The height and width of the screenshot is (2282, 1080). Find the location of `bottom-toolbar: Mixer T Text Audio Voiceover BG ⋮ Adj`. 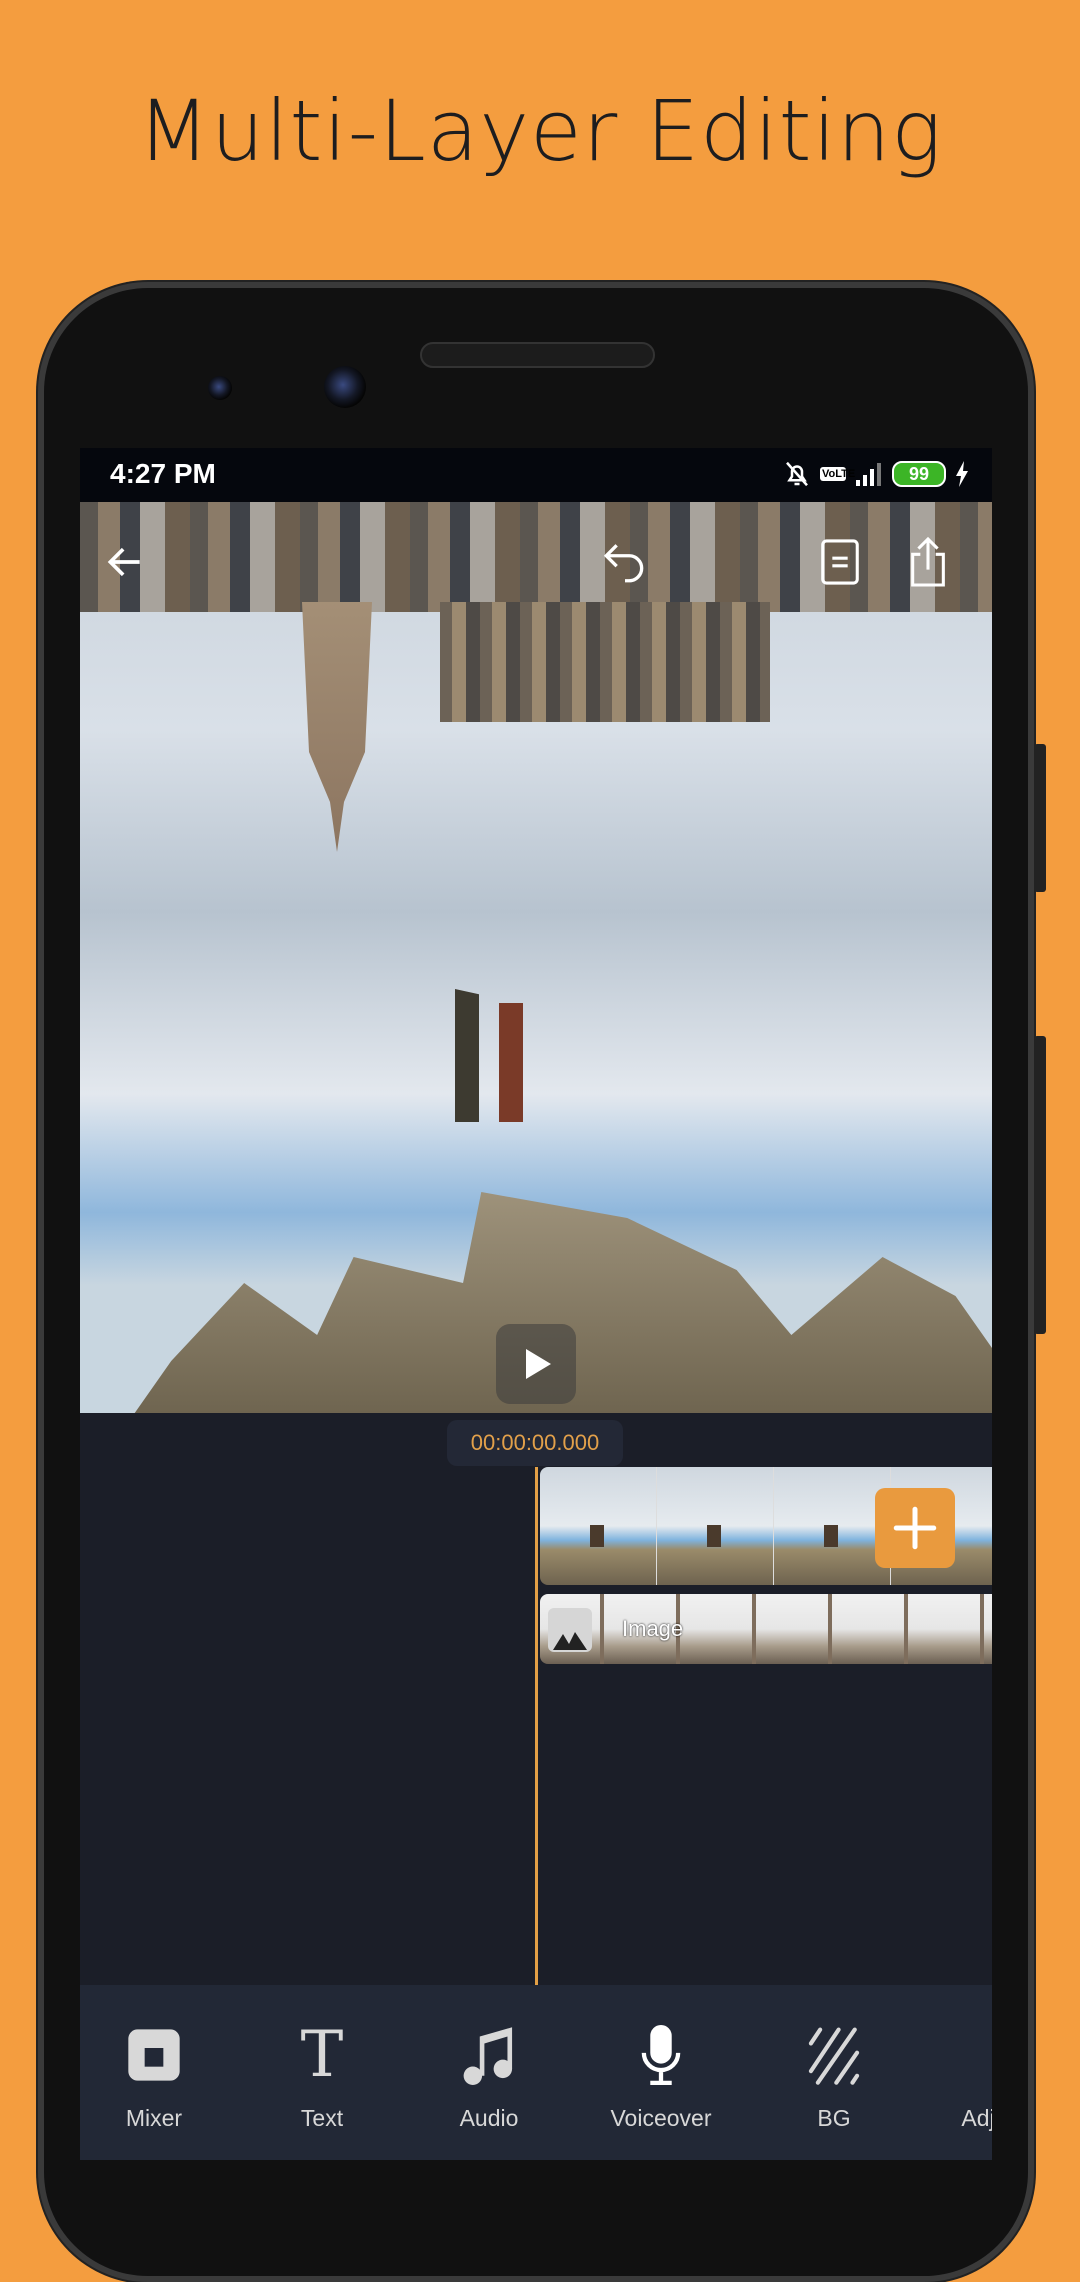

bottom-toolbar: Mixer T Text Audio Voiceover BG ⋮ Adj is located at coordinates (536, 2072).